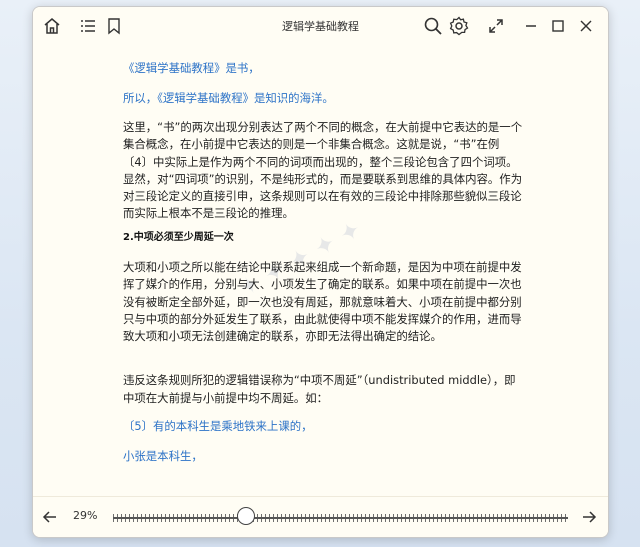 This screenshot has width=640, height=547. Describe the element at coordinates (50, 517) in the screenshot. I see `arrow-left-icon` at that location.